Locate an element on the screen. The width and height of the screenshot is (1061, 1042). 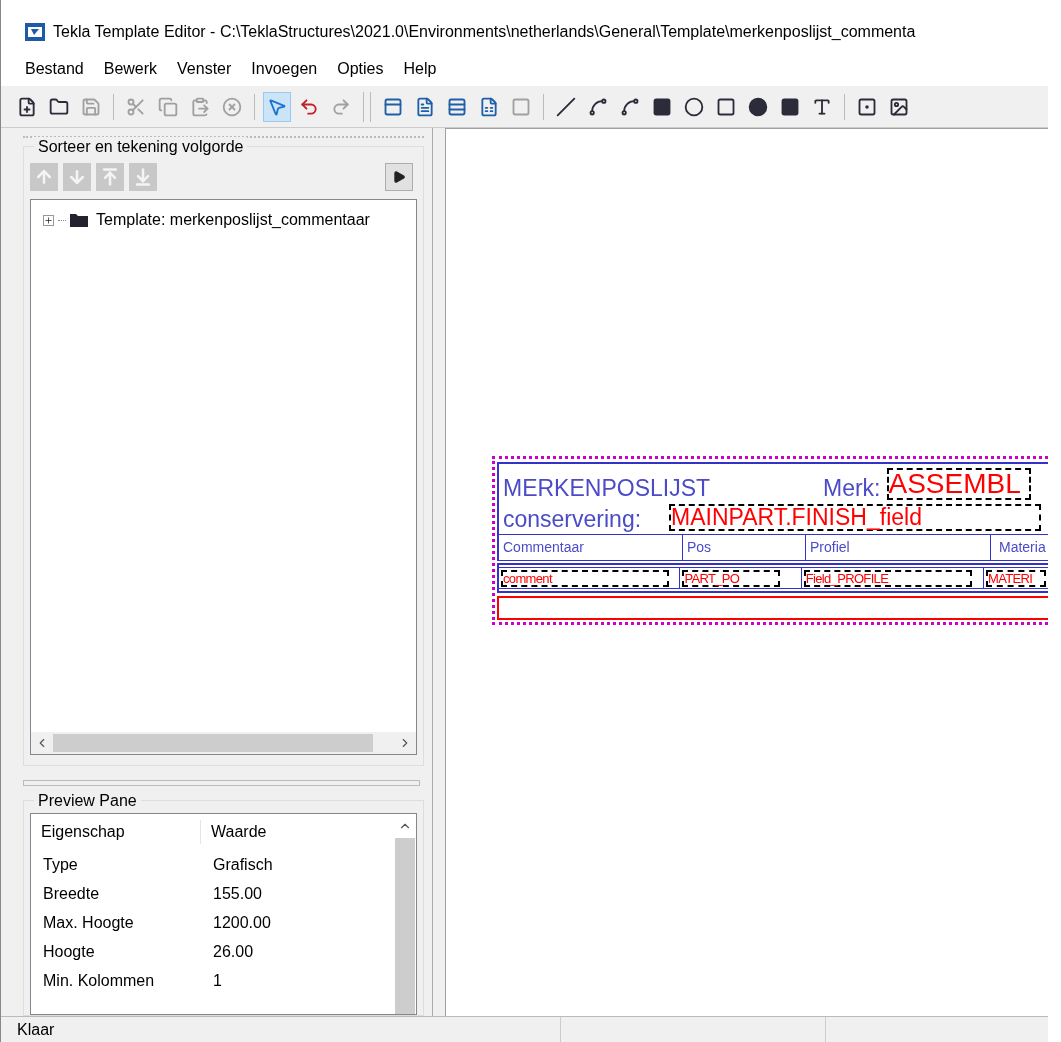
tree-item: Template: merkenposlijst_commentaar is located at coordinates (233, 220).